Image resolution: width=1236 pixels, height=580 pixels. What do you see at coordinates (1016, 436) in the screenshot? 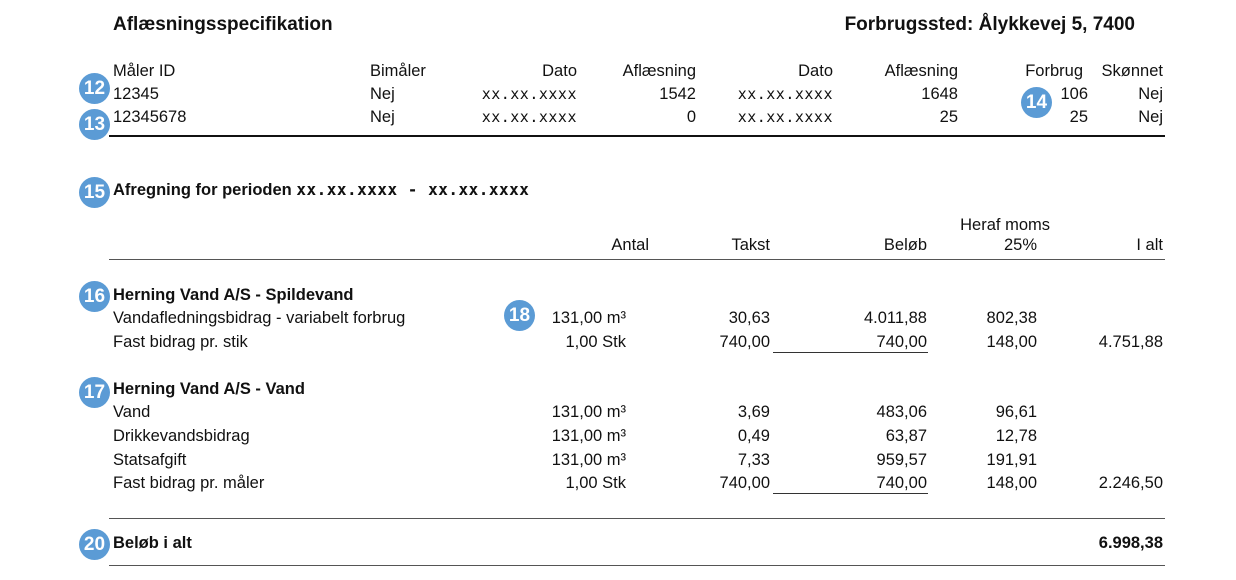
I see `line-item-vat: 12,78` at bounding box center [1016, 436].